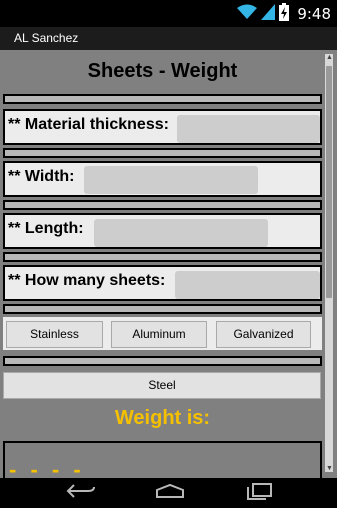 This screenshot has height=508, width=337. Describe the element at coordinates (162, 459) in the screenshot. I see `weight-result-box: - - - -` at that location.